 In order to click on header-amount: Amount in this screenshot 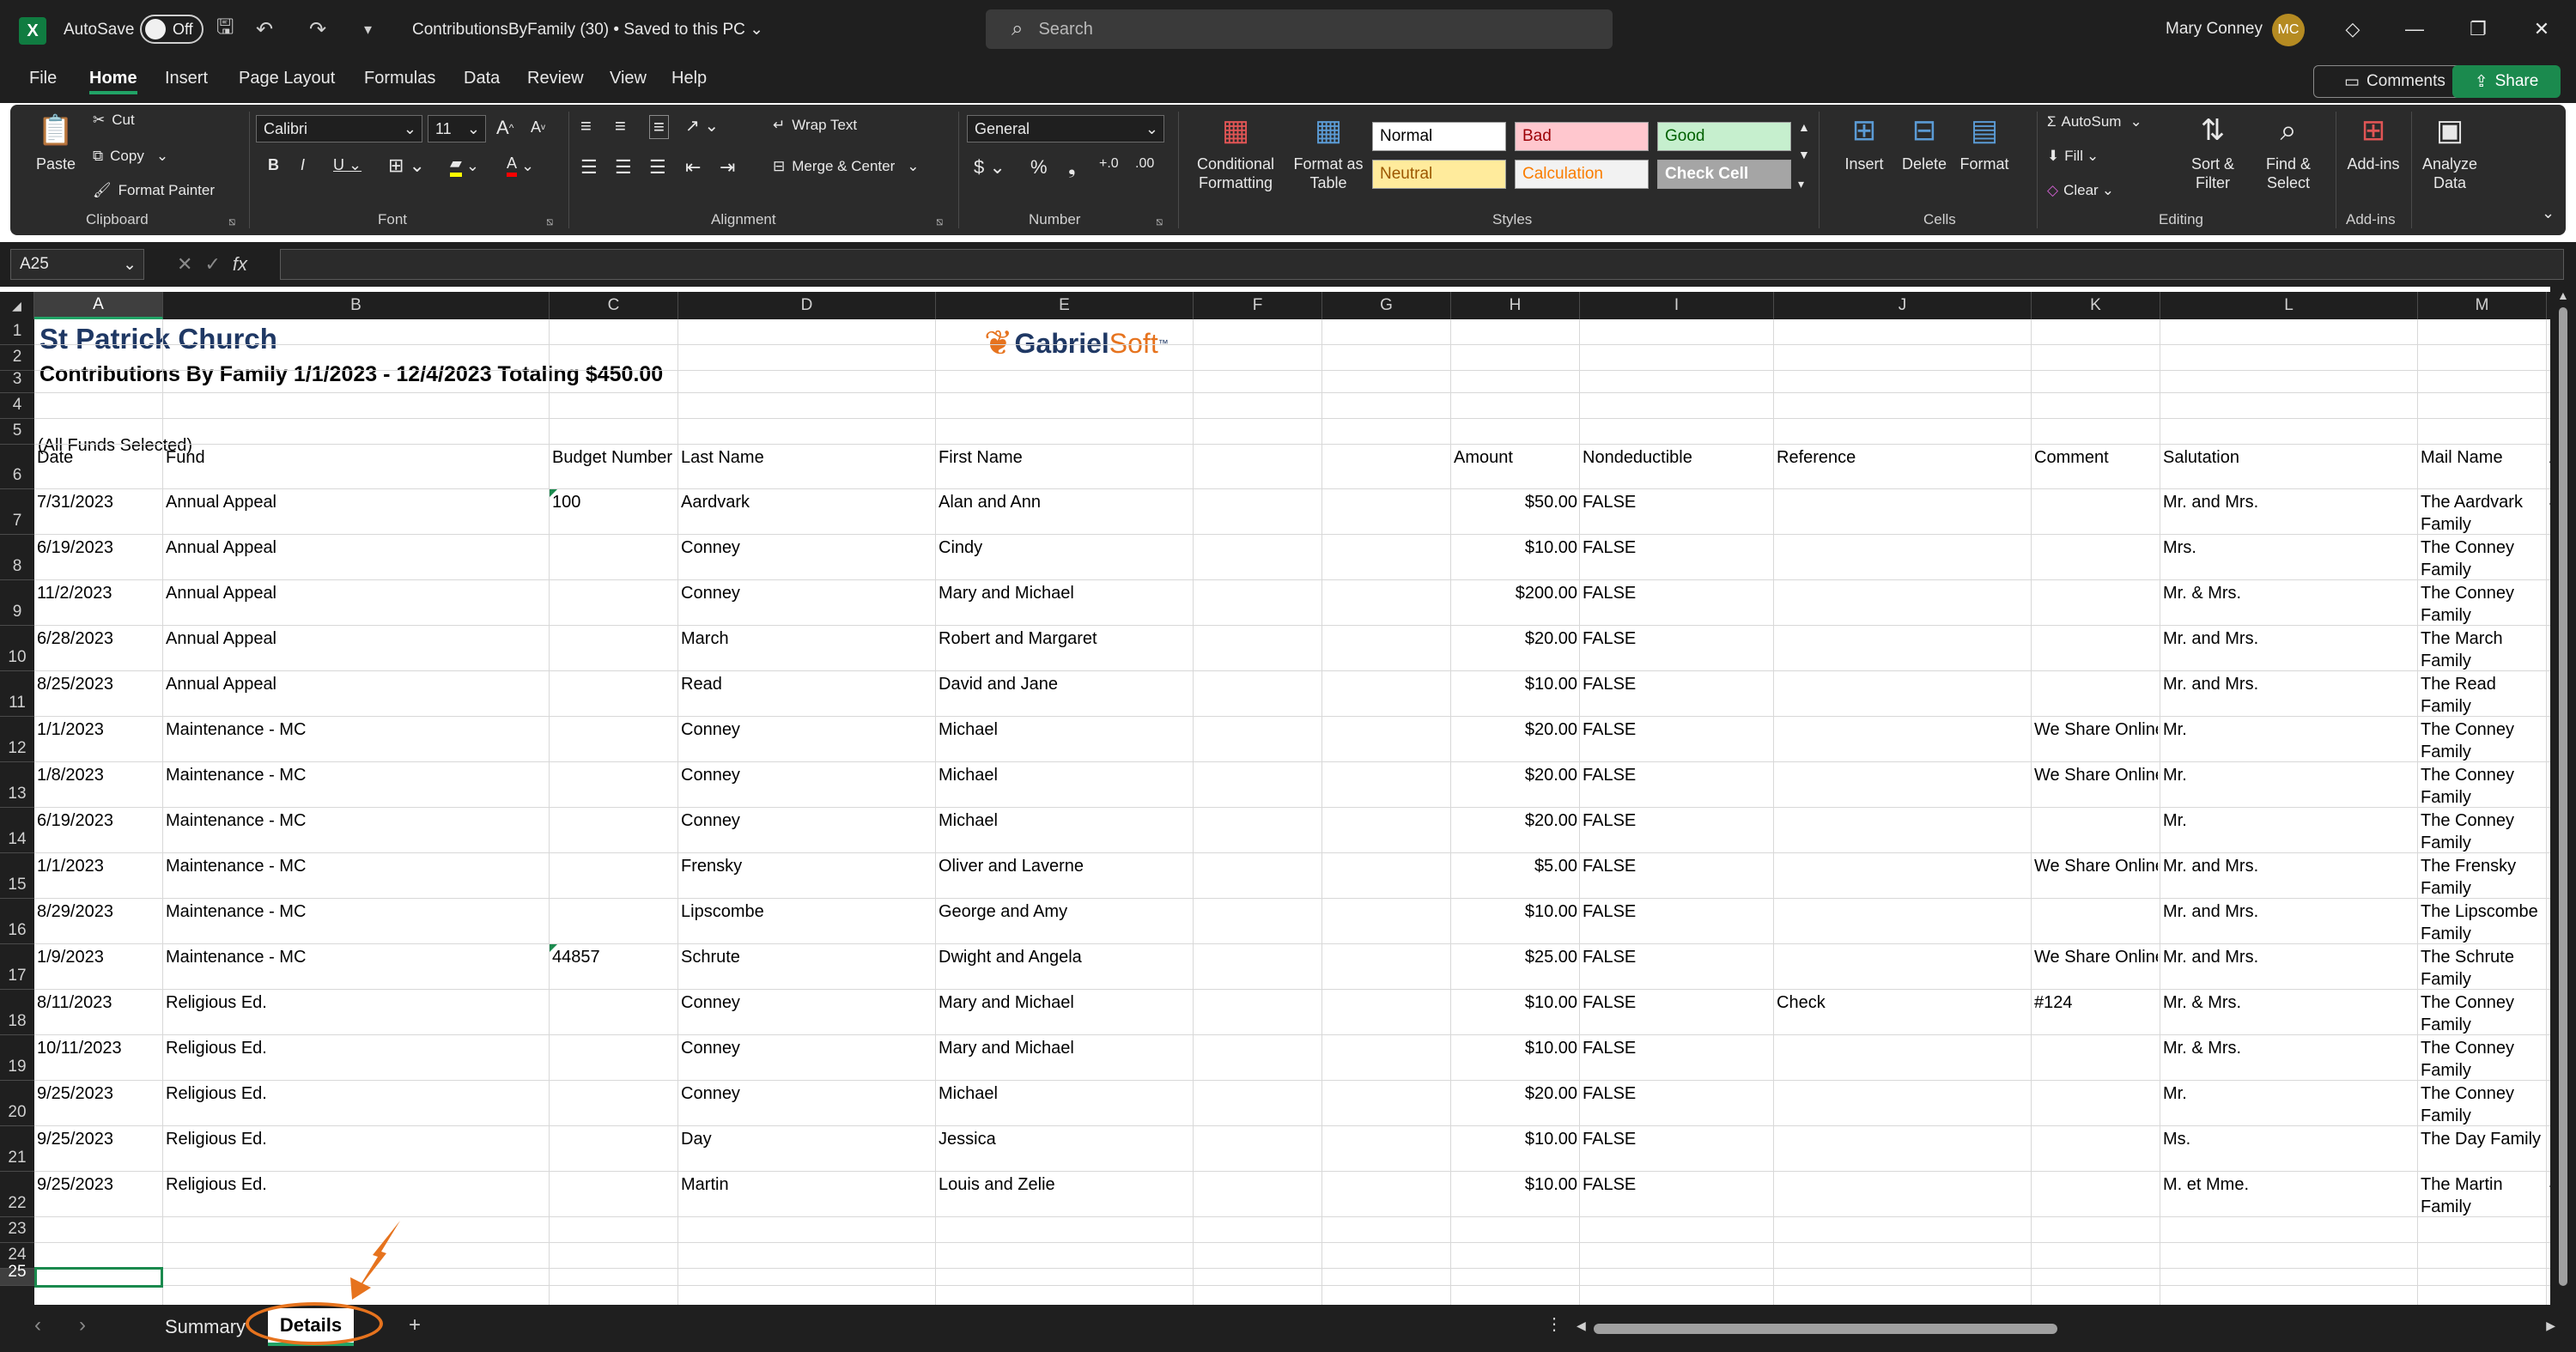, I will do `click(1515, 457)`.